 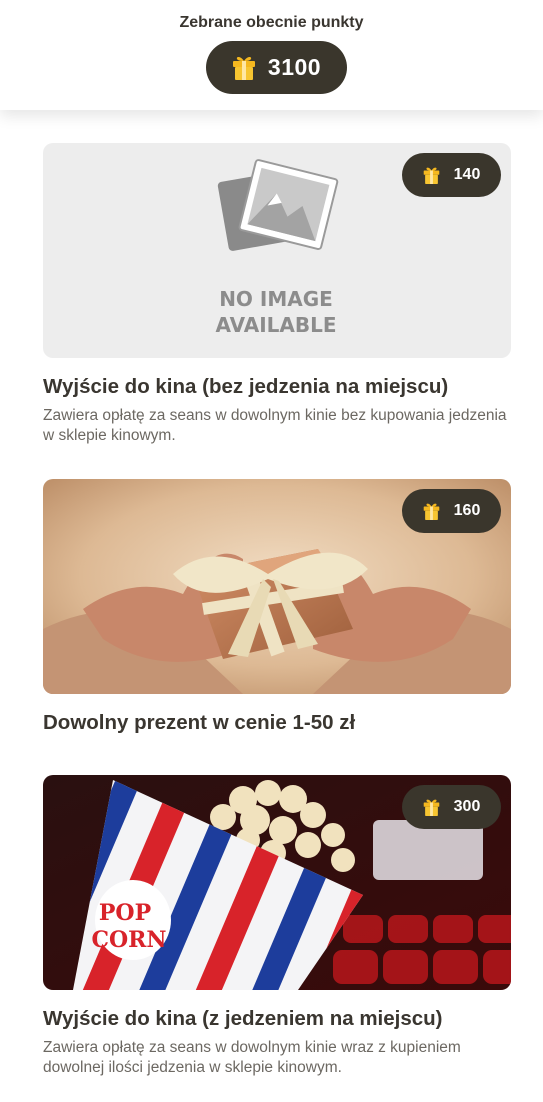 I want to click on reward-cost-value: 140, so click(x=467, y=174).